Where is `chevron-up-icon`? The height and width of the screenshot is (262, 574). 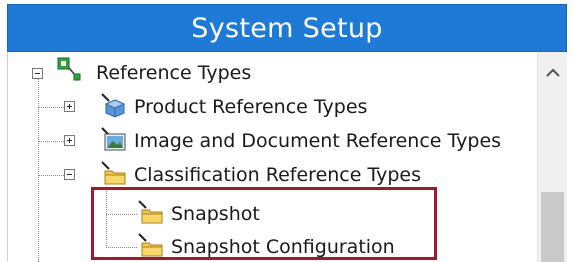 chevron-up-icon is located at coordinates (552, 72).